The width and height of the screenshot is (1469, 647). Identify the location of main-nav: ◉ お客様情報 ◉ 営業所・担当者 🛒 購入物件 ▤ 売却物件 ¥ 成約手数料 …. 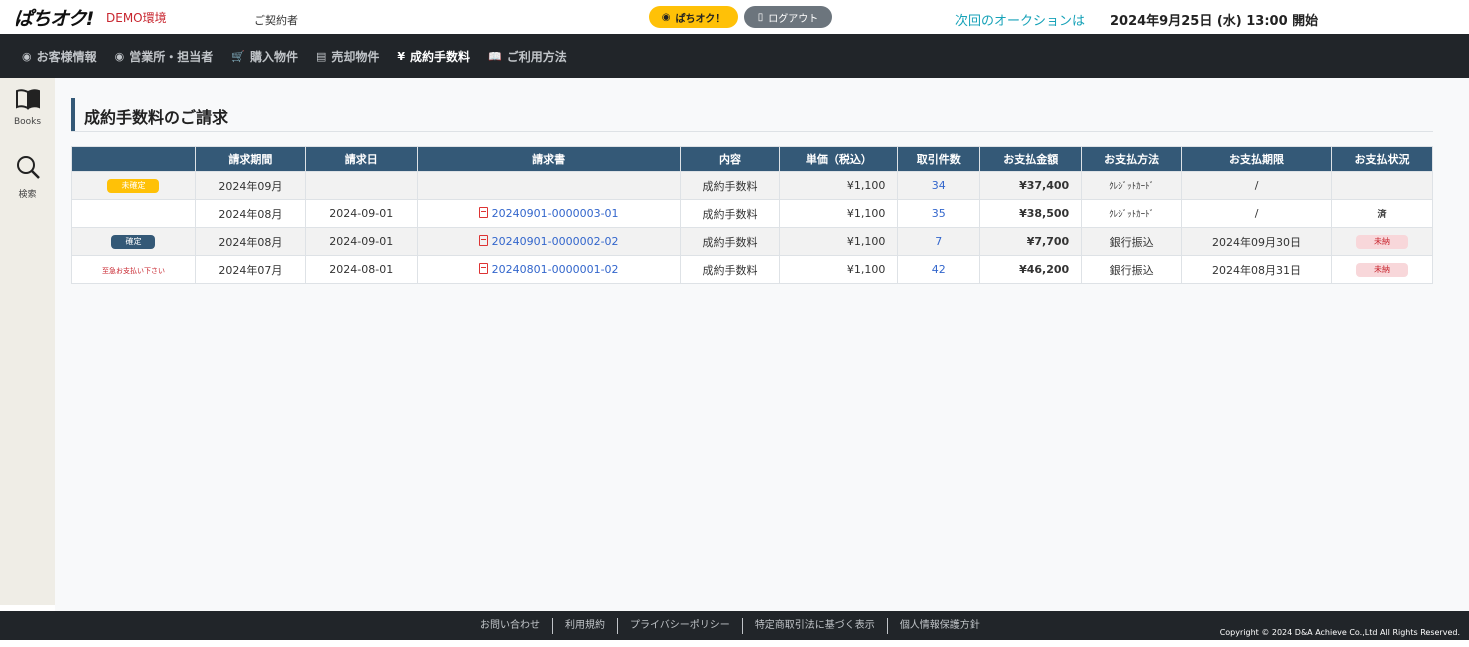
(734, 56).